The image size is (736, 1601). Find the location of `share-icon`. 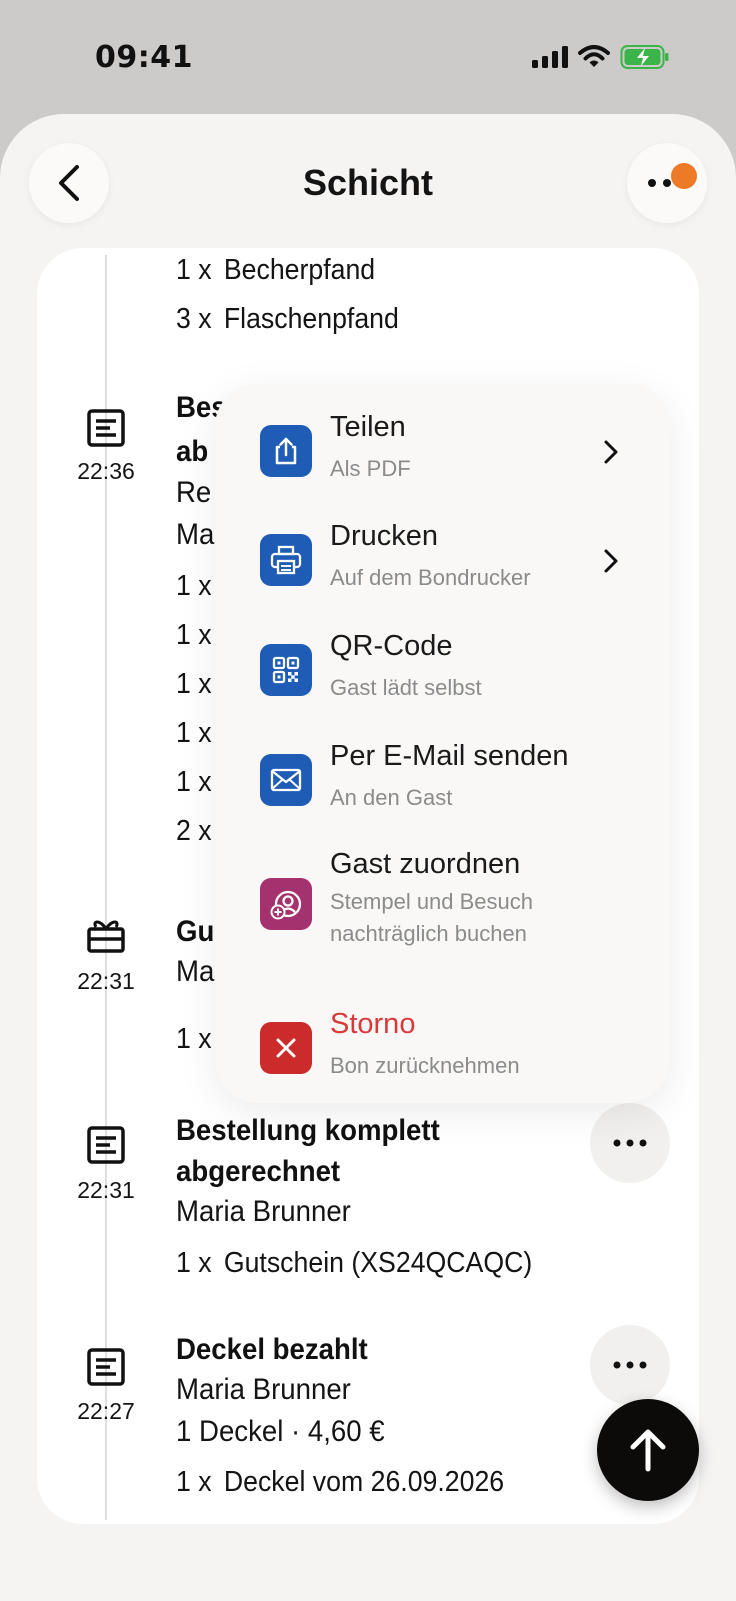

share-icon is located at coordinates (286, 451).